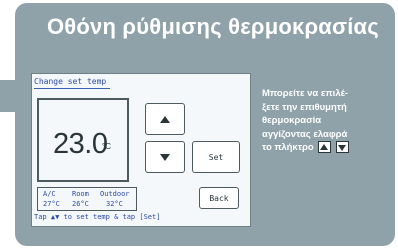 This screenshot has height=249, width=398. What do you see at coordinates (114, 204) in the screenshot?
I see `outdoor-value: 32°C` at bounding box center [114, 204].